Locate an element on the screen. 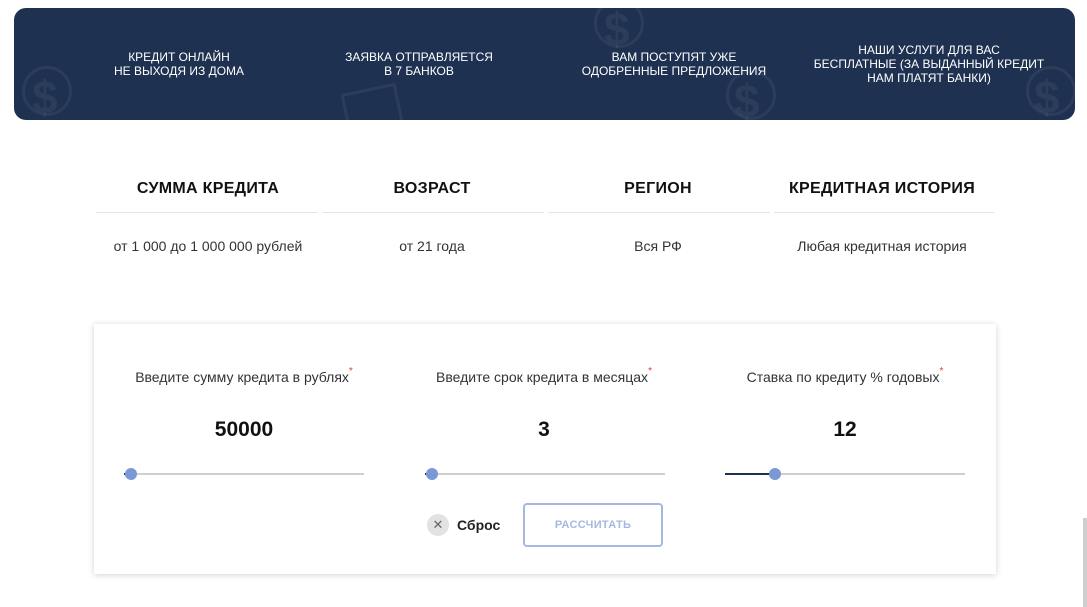  banner-item-line: ВАМ ПОСТУПЯТ УЖЕ is located at coordinates (674, 57).